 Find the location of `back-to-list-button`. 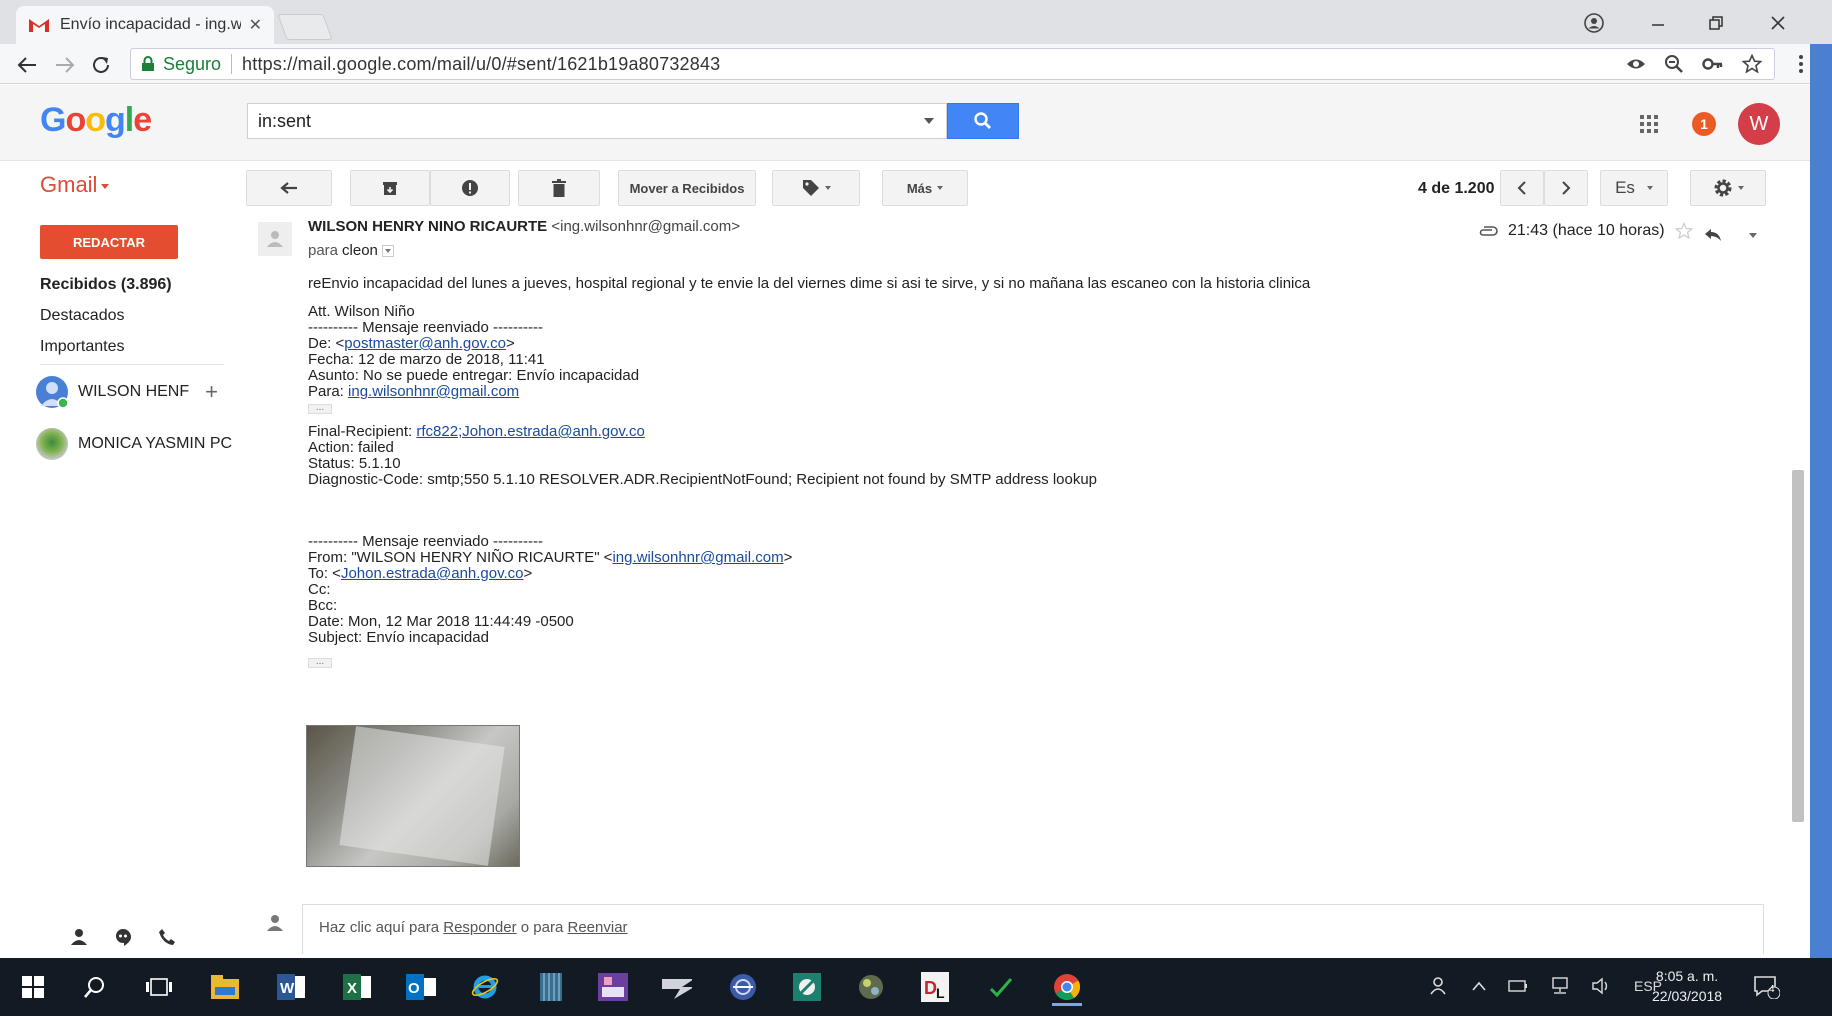

back-to-list-button is located at coordinates (289, 188).